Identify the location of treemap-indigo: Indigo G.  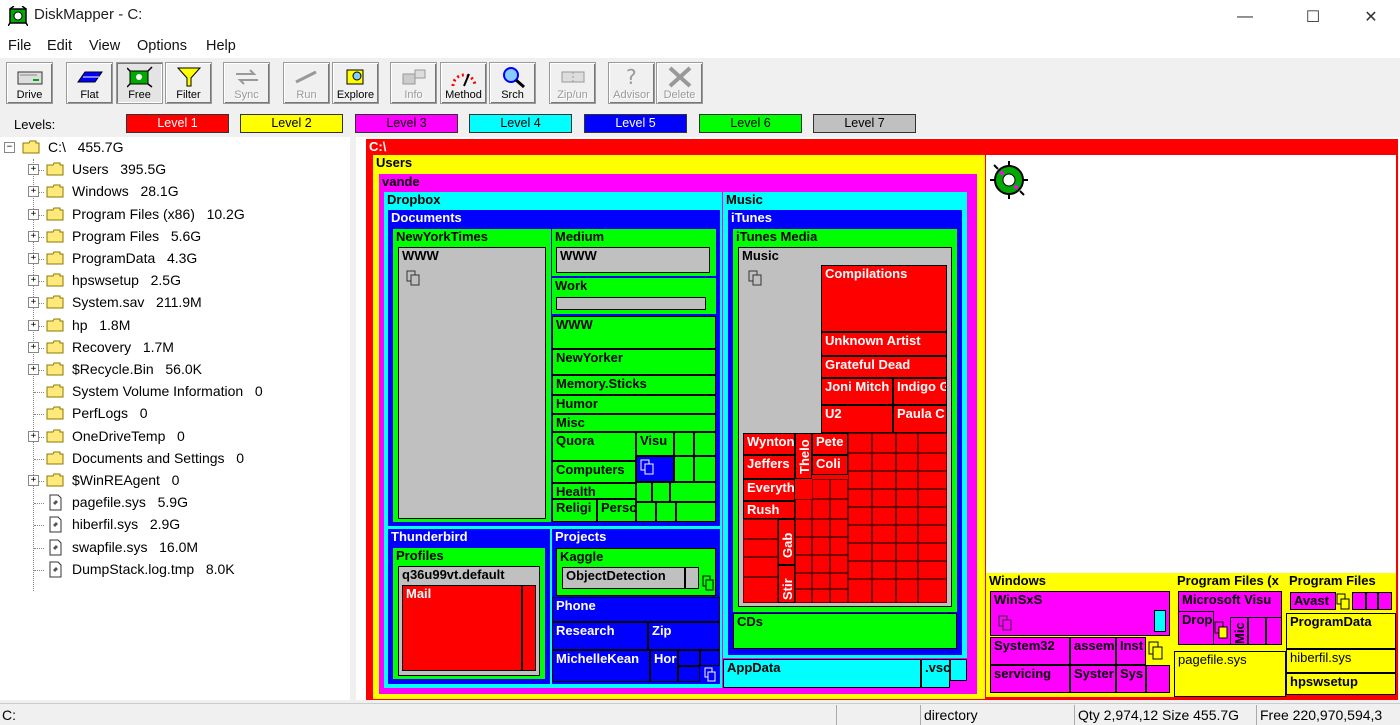
(920, 391).